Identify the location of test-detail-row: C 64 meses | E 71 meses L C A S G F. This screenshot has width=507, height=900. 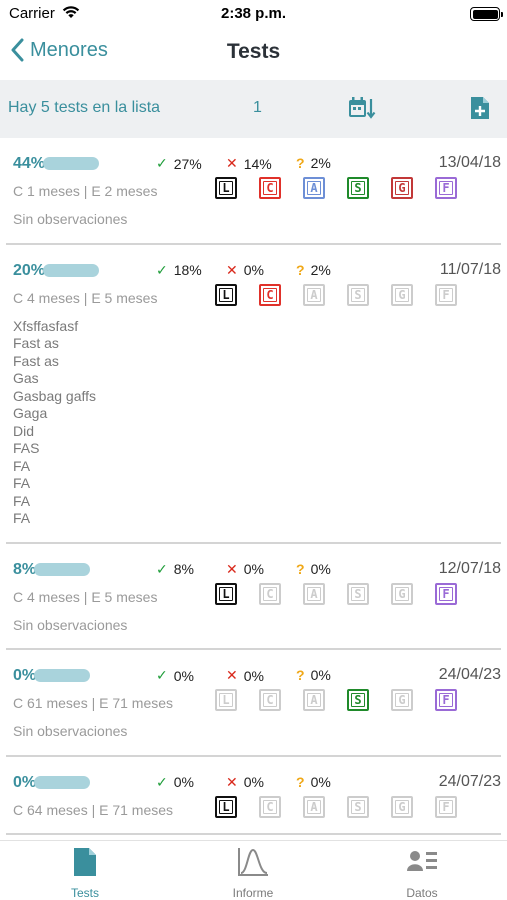
(253, 810).